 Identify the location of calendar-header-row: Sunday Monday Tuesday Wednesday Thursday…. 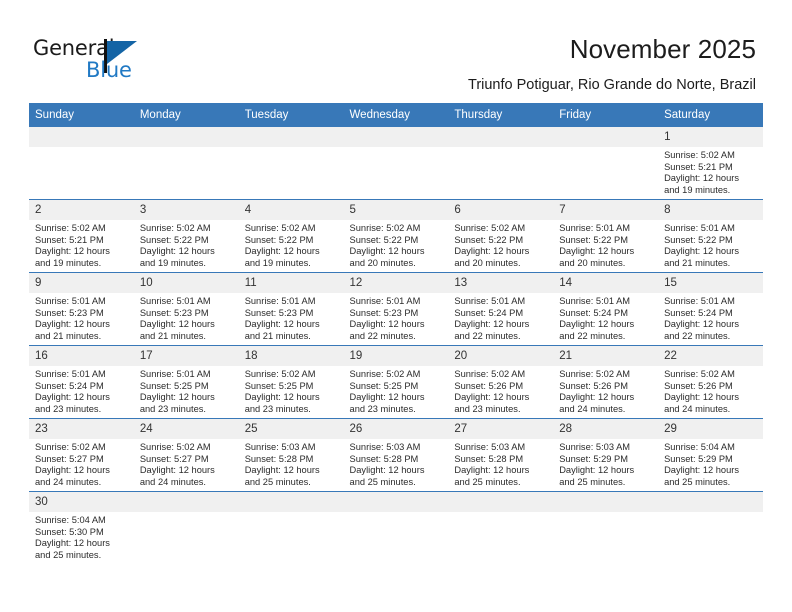
(396, 115).